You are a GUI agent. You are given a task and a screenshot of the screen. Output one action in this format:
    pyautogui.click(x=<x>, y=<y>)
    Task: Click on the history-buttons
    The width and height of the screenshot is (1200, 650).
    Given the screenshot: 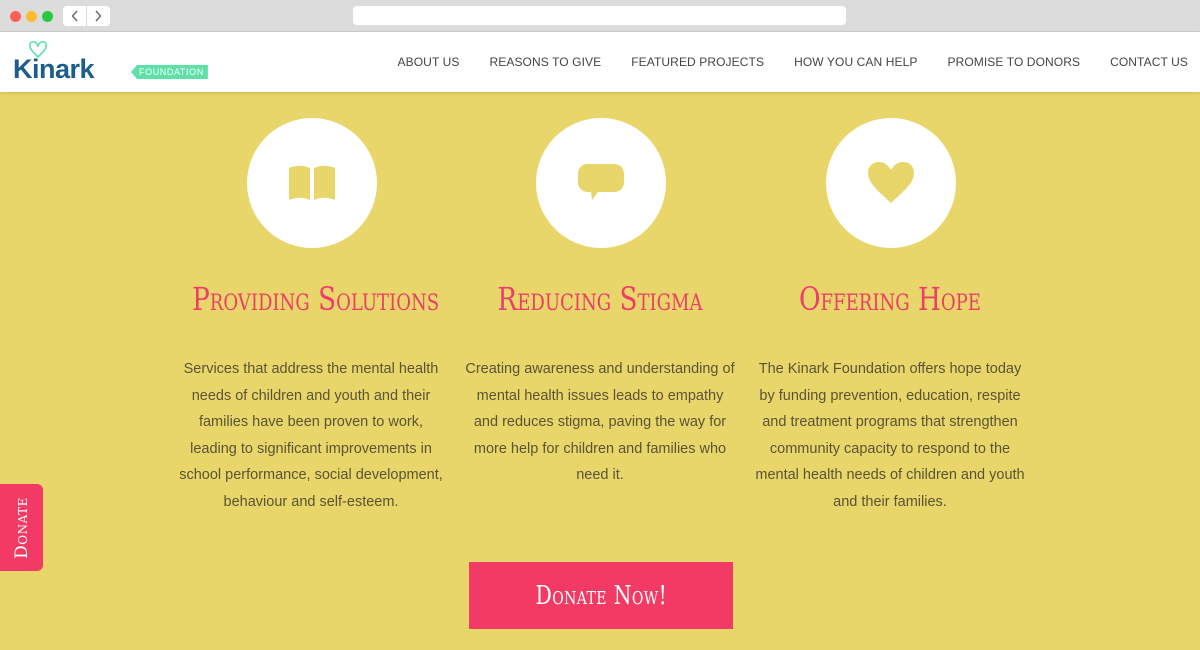 What is the action you would take?
    pyautogui.click(x=86, y=16)
    